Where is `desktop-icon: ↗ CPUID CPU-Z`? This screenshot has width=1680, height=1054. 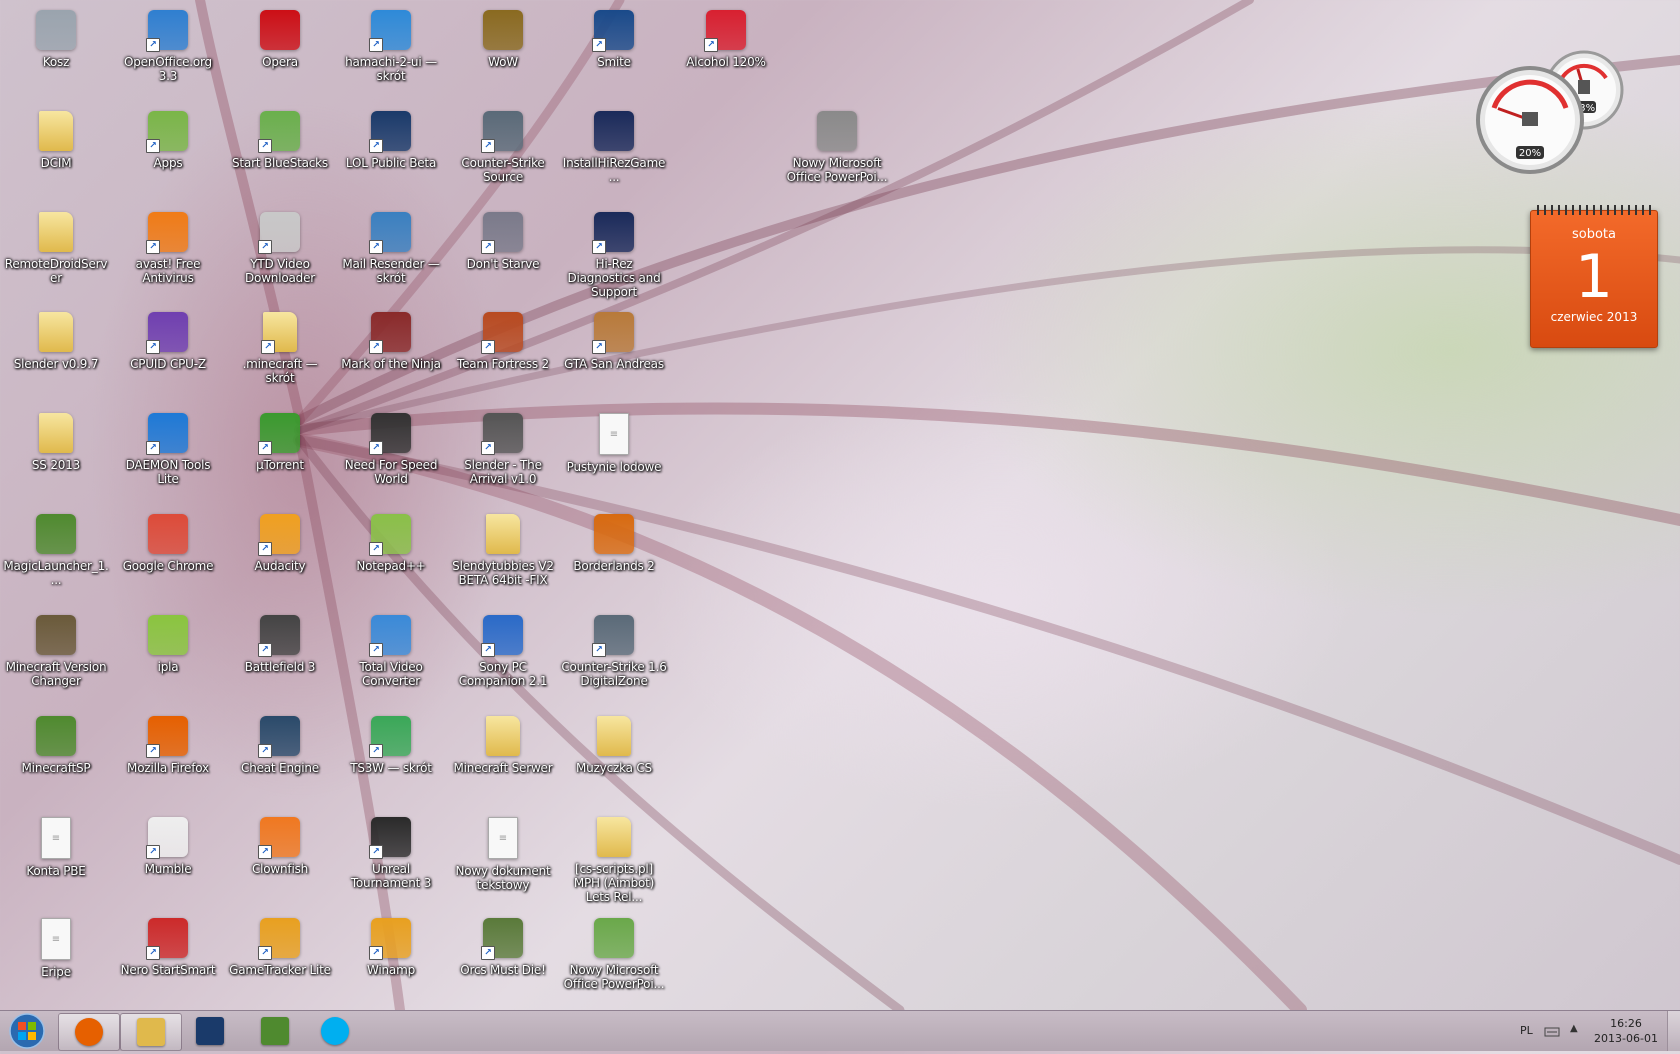 desktop-icon: ↗ CPUID CPU-Z is located at coordinates (168, 354).